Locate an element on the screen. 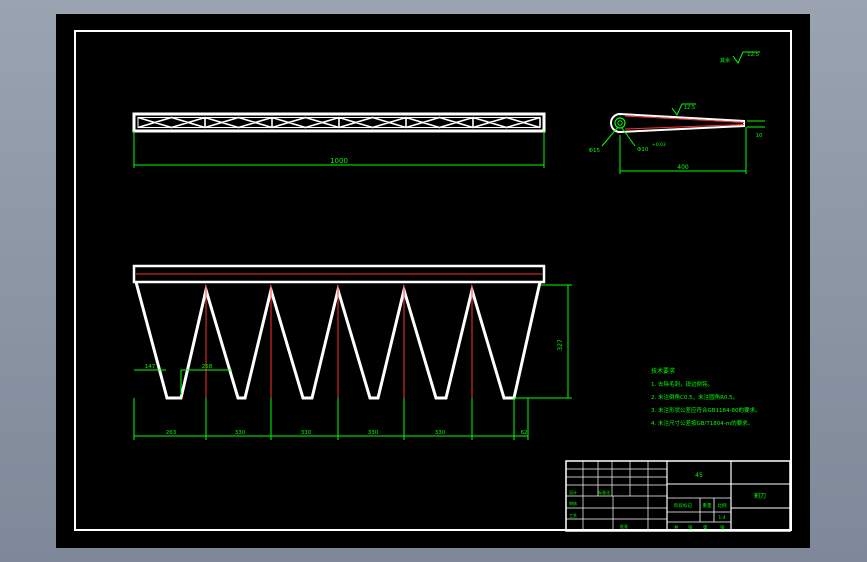 The width and height of the screenshot is (867, 562). tb-approve-label: 批准 is located at coordinates (624, 526).